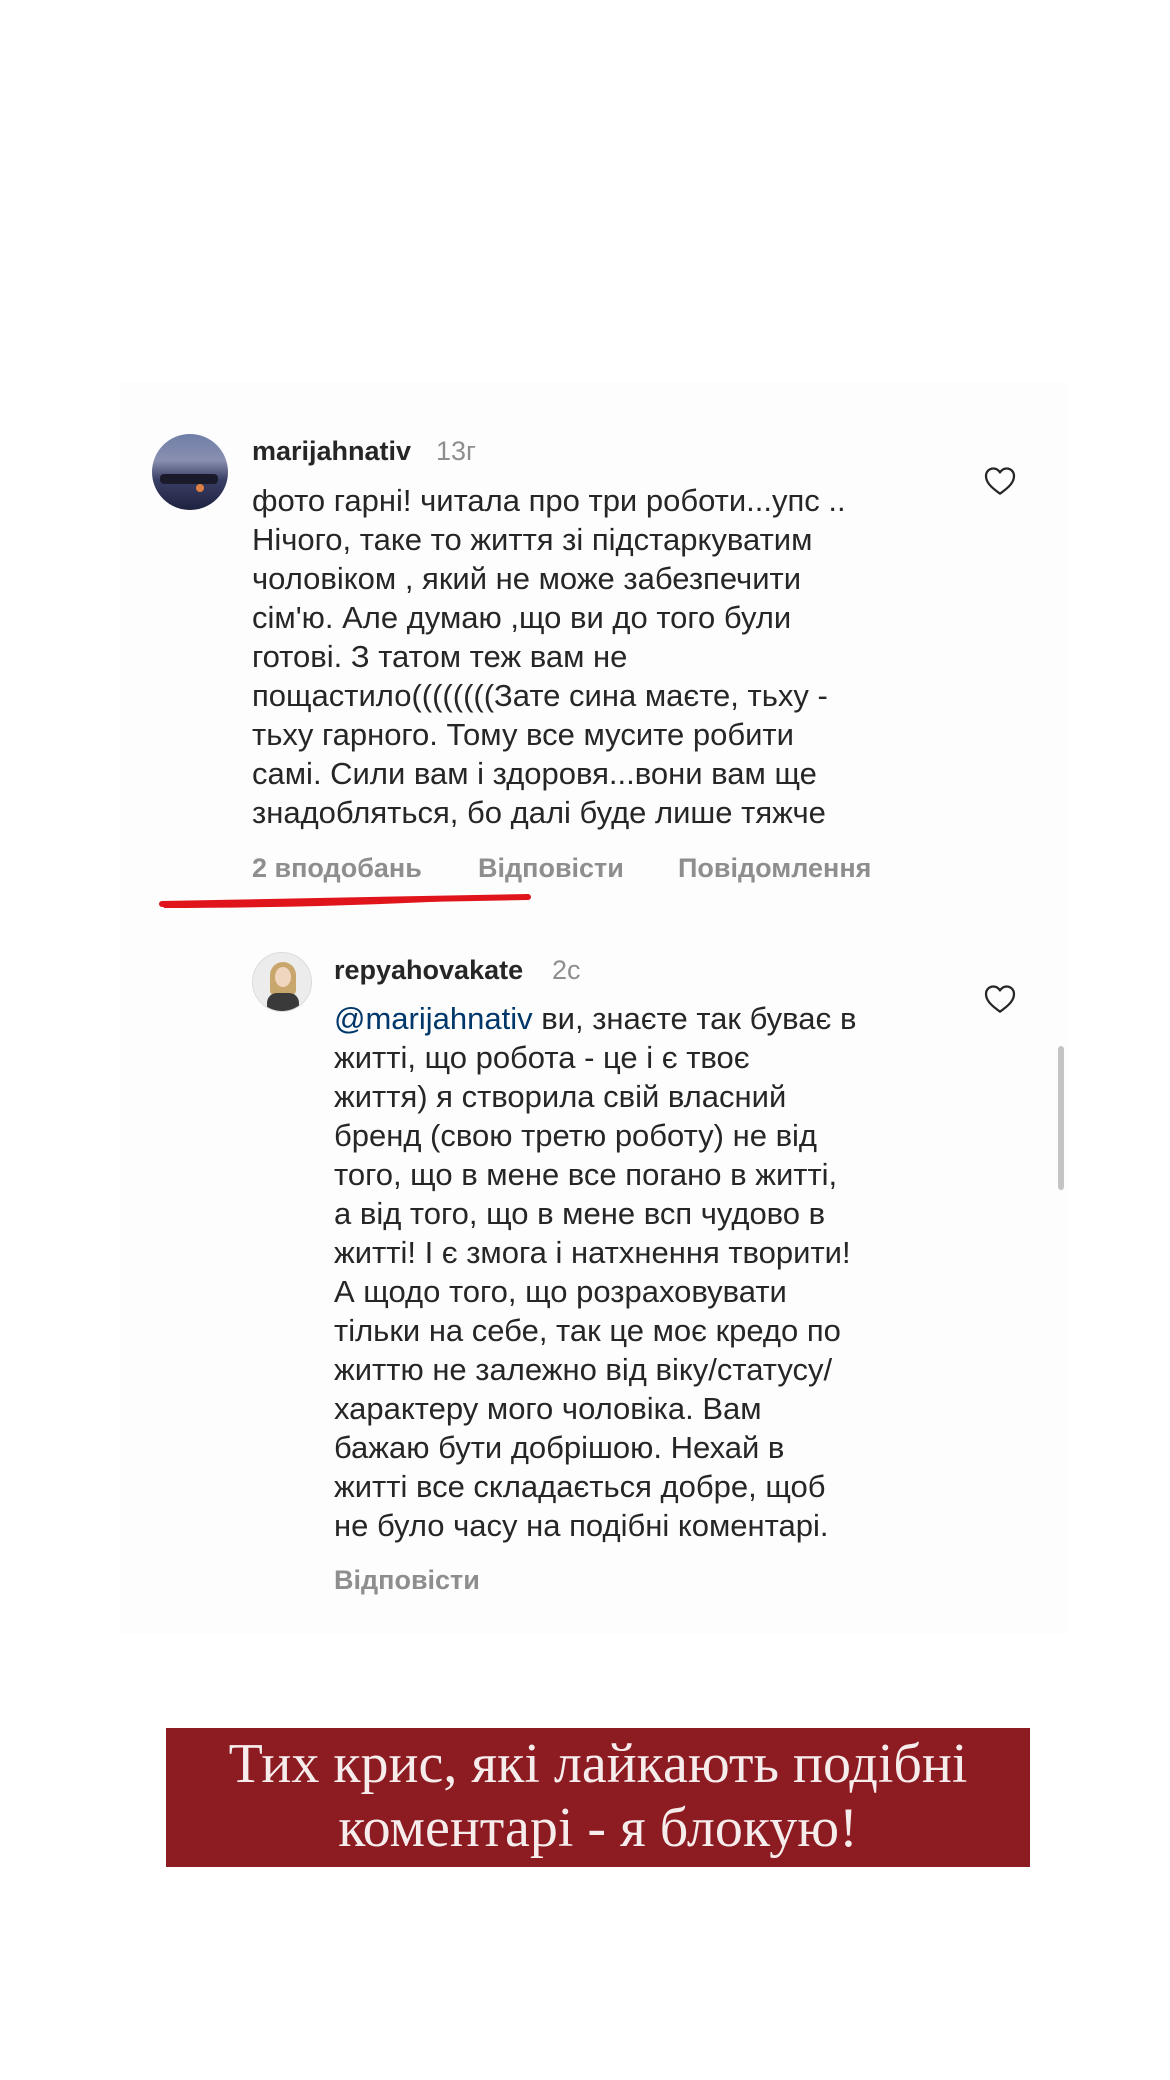 This screenshot has width=1170, height=2080. Describe the element at coordinates (428, 970) in the screenshot. I see `reply-username: repyahovakate` at that location.